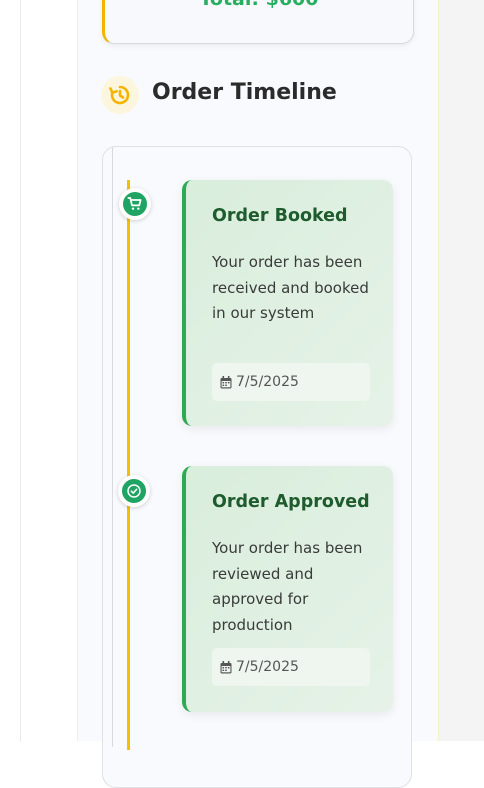 This screenshot has width=484, height=788. Describe the element at coordinates (280, 216) in the screenshot. I see `event-title: Order Booked` at that location.